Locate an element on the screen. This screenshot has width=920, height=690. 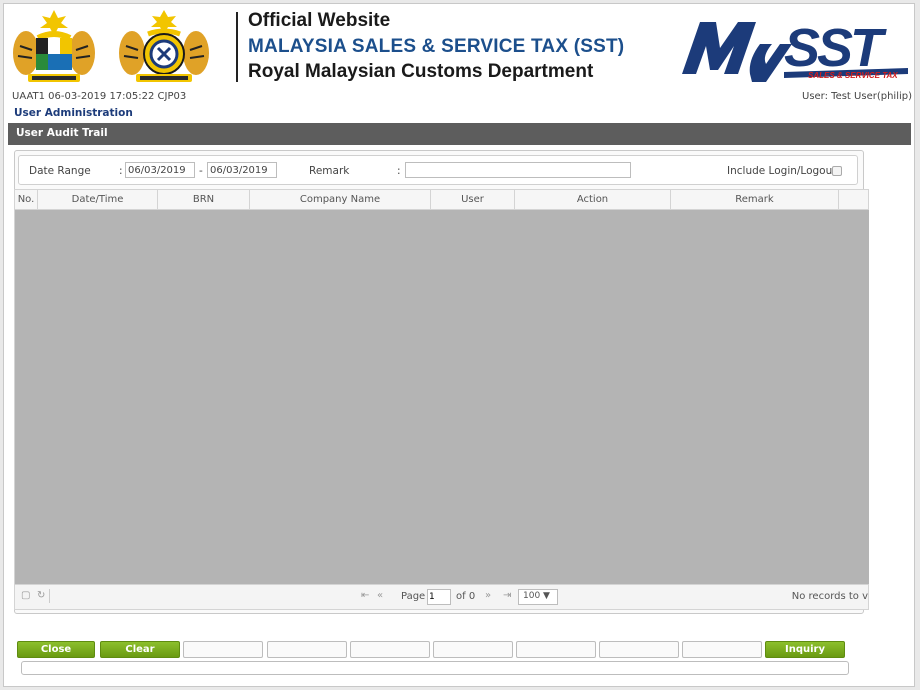
include-login-label: Include Login/Logout: is located at coordinates (783, 171).